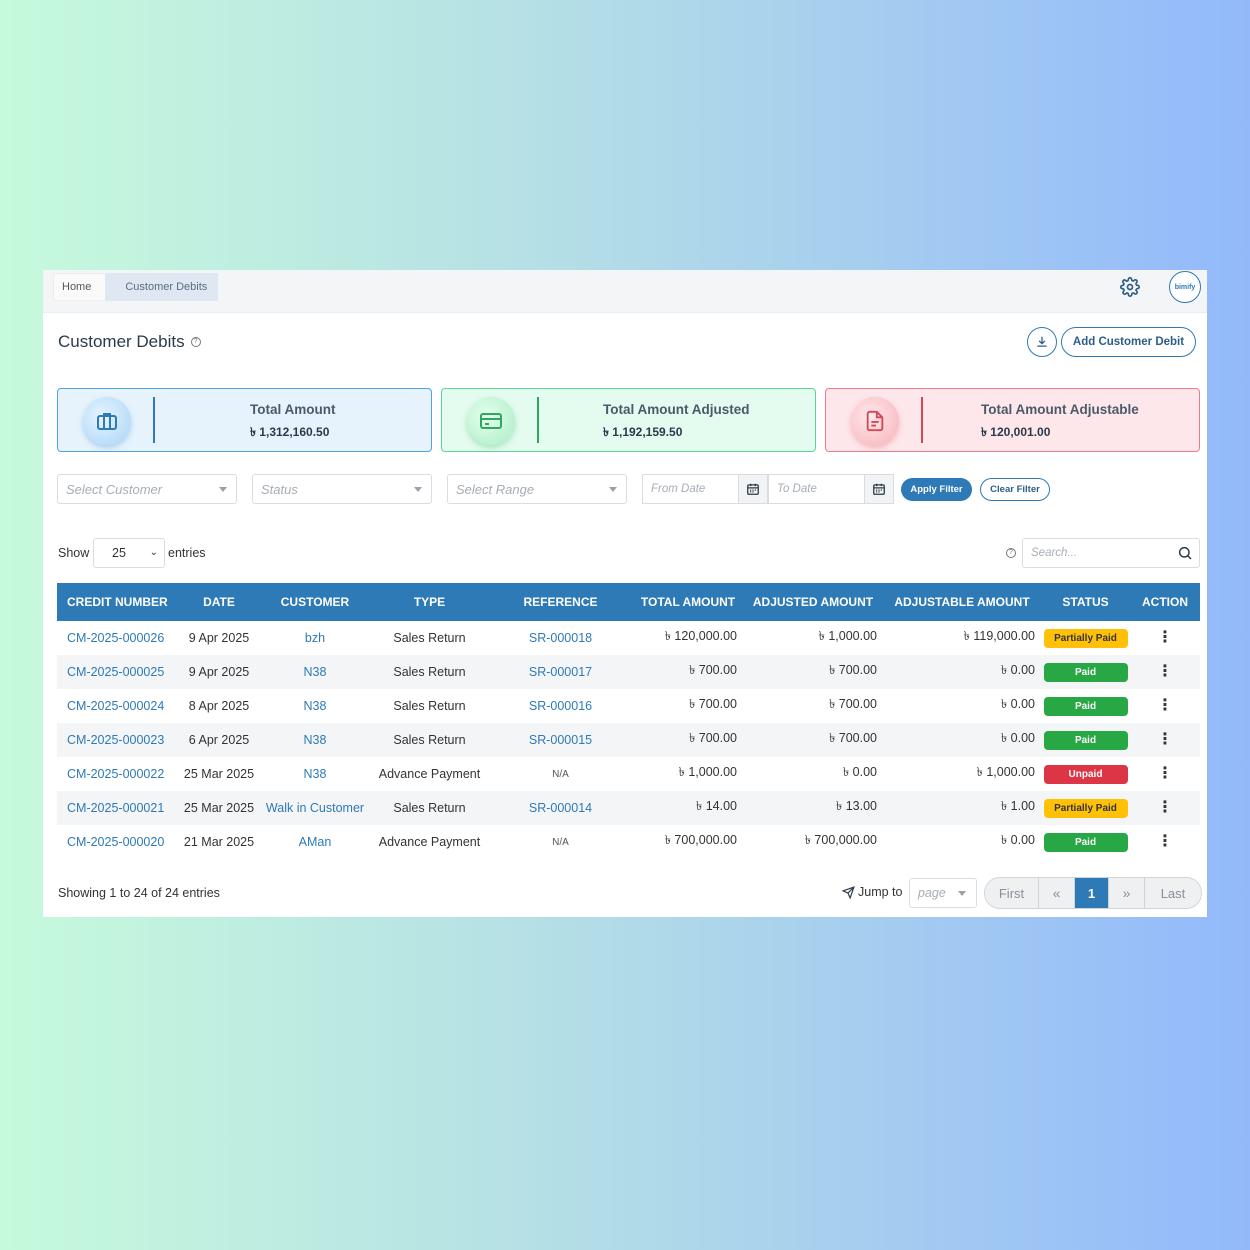 The image size is (1250, 1250). Describe the element at coordinates (1128, 342) in the screenshot. I see `add-customer-debit-button: Add Customer Debit` at that location.